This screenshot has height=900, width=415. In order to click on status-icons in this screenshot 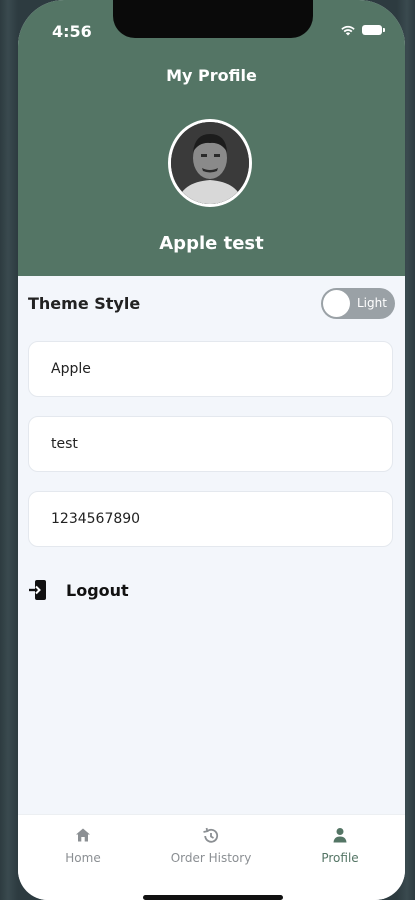, I will do `click(362, 30)`.